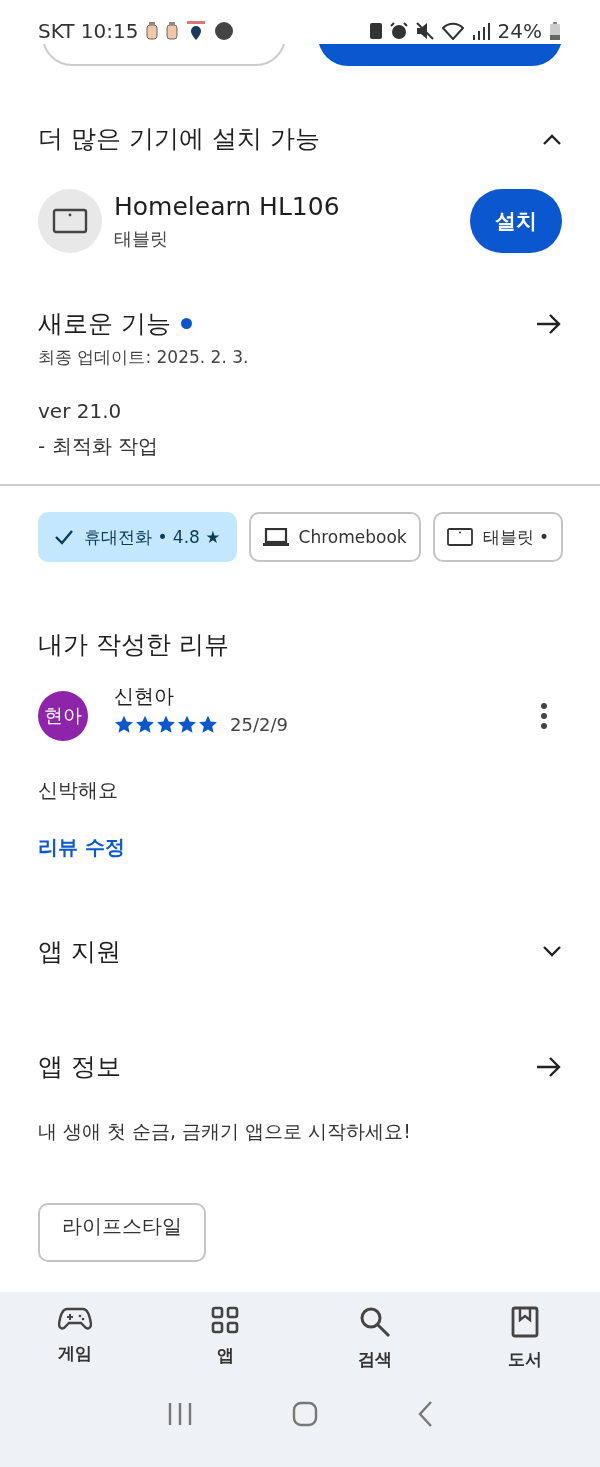  What do you see at coordinates (544, 716) in the screenshot?
I see `more-options-icon` at bounding box center [544, 716].